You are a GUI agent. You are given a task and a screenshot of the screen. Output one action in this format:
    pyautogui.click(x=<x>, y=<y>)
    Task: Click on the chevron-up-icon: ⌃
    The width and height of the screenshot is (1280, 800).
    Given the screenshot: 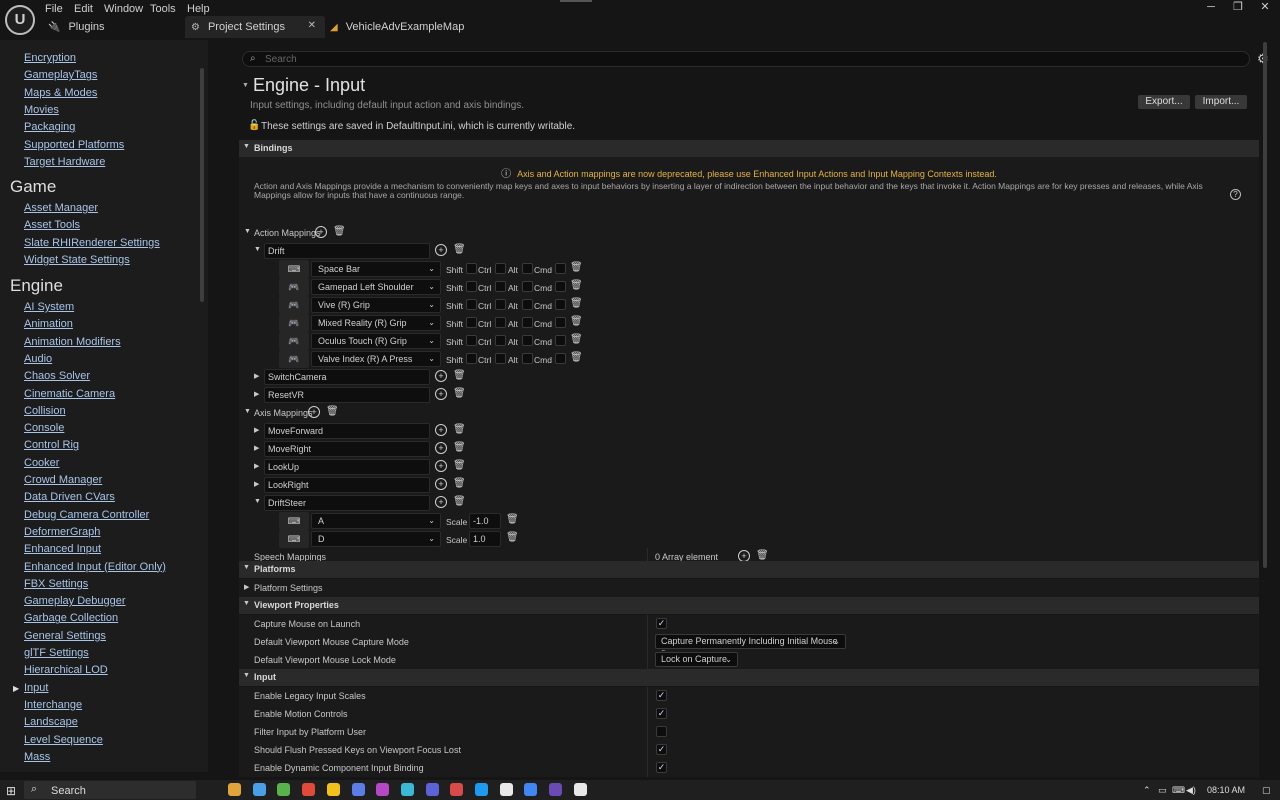 What is the action you would take?
    pyautogui.click(x=1147, y=790)
    